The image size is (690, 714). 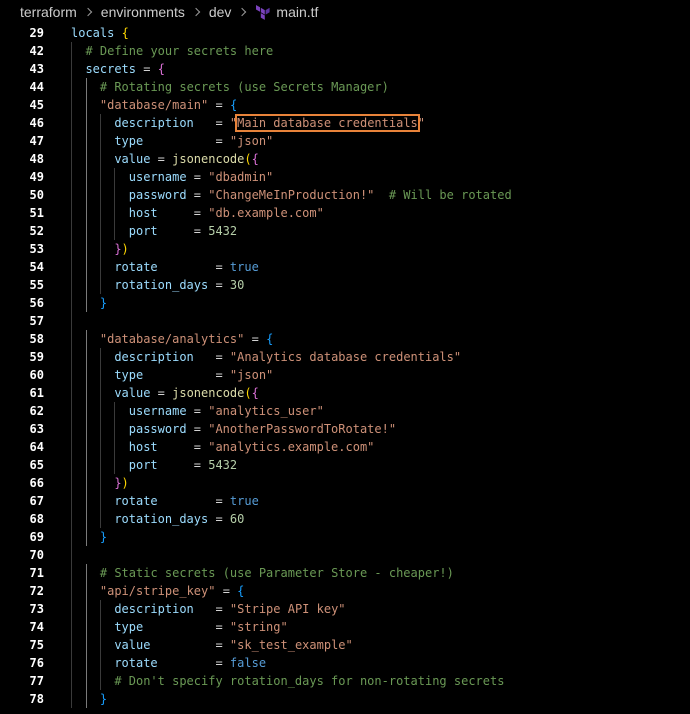 I want to click on line-number: 61, so click(x=36, y=393).